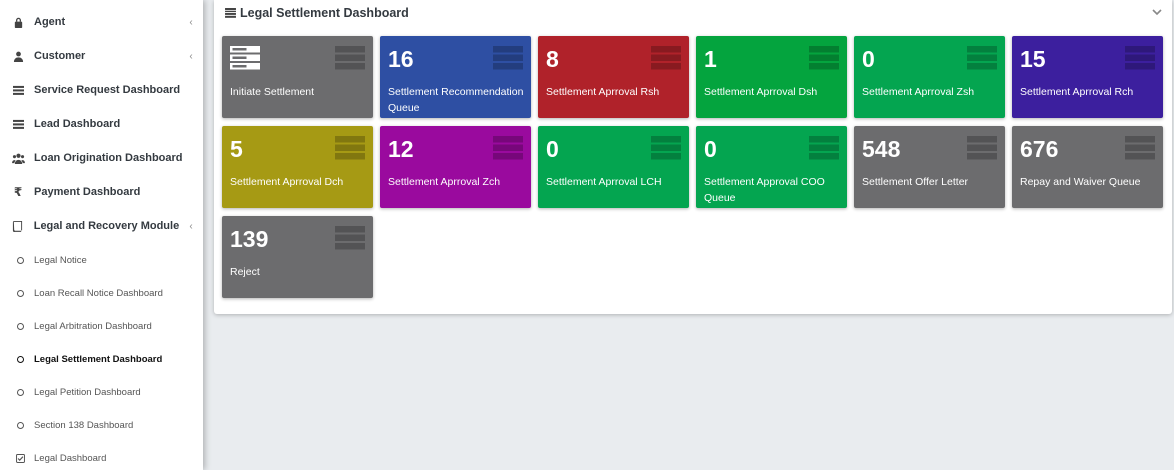  What do you see at coordinates (297, 167) in the screenshot?
I see `tile-settlement-approval-dch: 5 Settlement Aprroval Dch` at bounding box center [297, 167].